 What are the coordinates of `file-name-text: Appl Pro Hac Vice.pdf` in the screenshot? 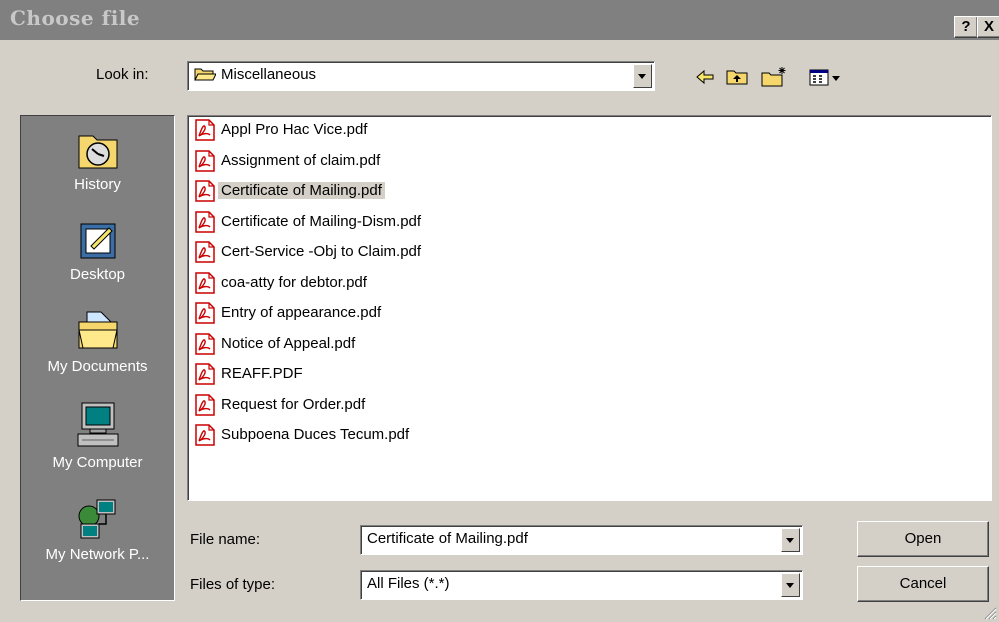 It's located at (294, 129).